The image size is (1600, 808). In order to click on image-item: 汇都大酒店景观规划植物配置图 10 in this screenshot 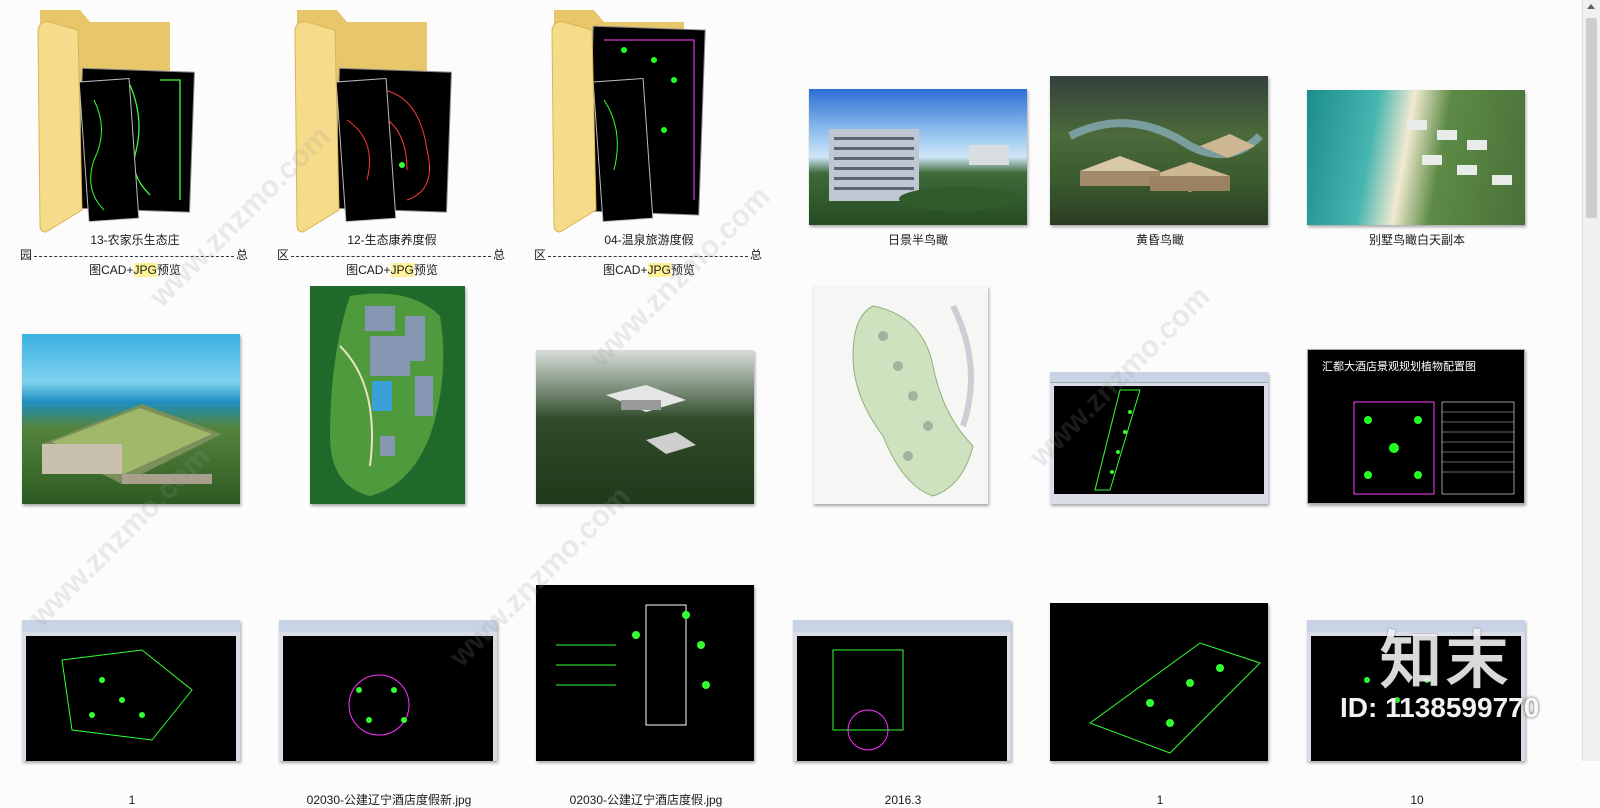, I will do `click(1420, 543)`.